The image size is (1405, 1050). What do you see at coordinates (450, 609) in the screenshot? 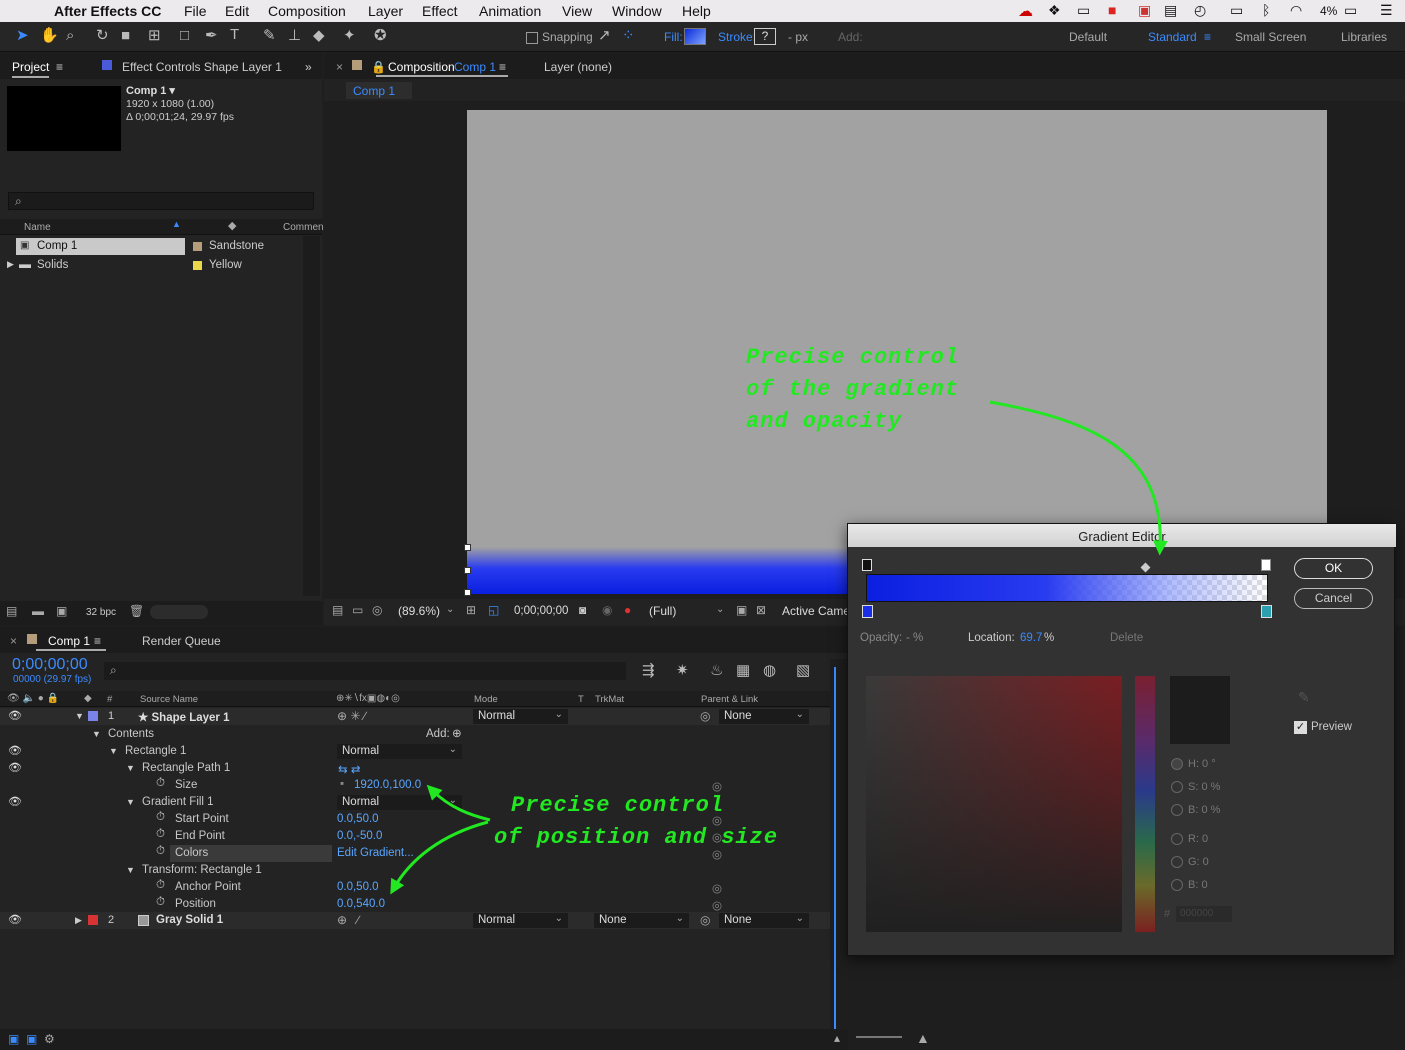
I see `zoom-chevron-down-icon: ⌄` at bounding box center [450, 609].